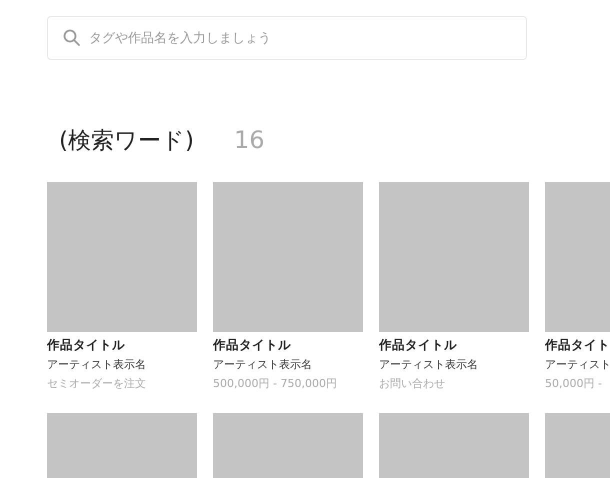 The width and height of the screenshot is (610, 478). What do you see at coordinates (275, 384) in the screenshot?
I see `price-text: 500,000円 - 750,000円` at bounding box center [275, 384].